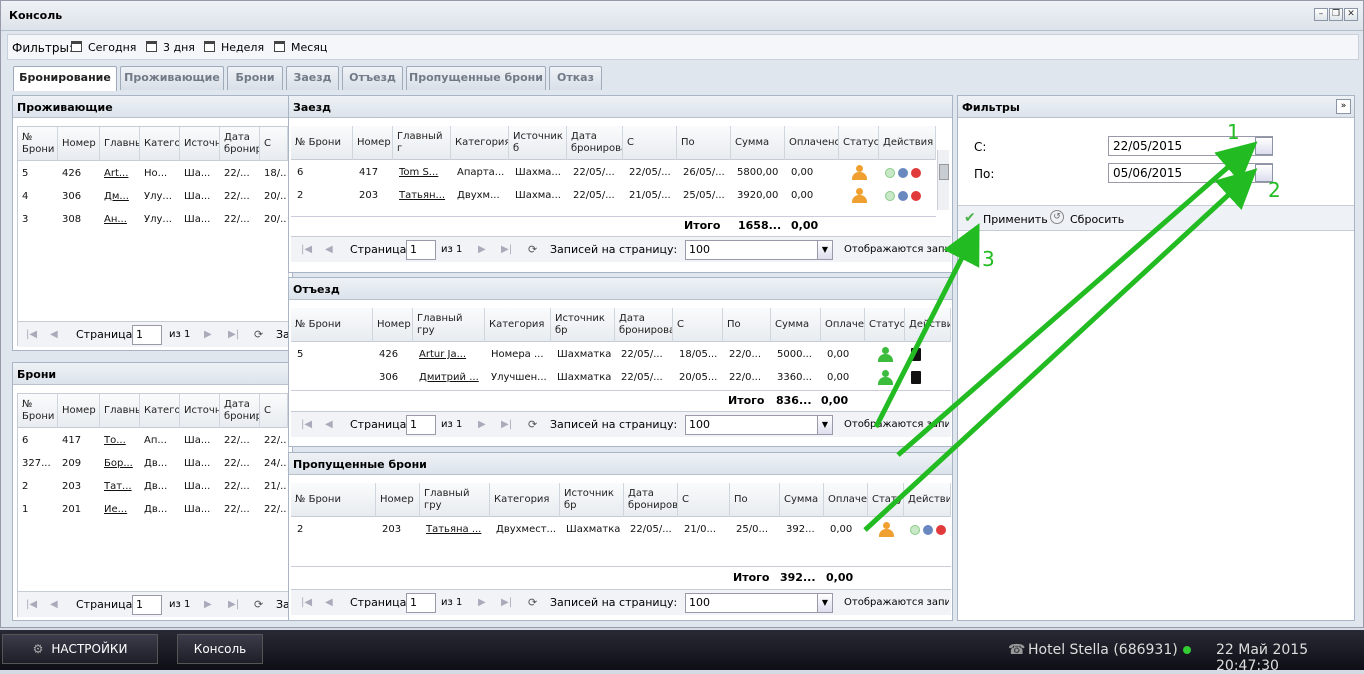 The image size is (1364, 674). I want to click on phone-icon: ☎, so click(1017, 650).